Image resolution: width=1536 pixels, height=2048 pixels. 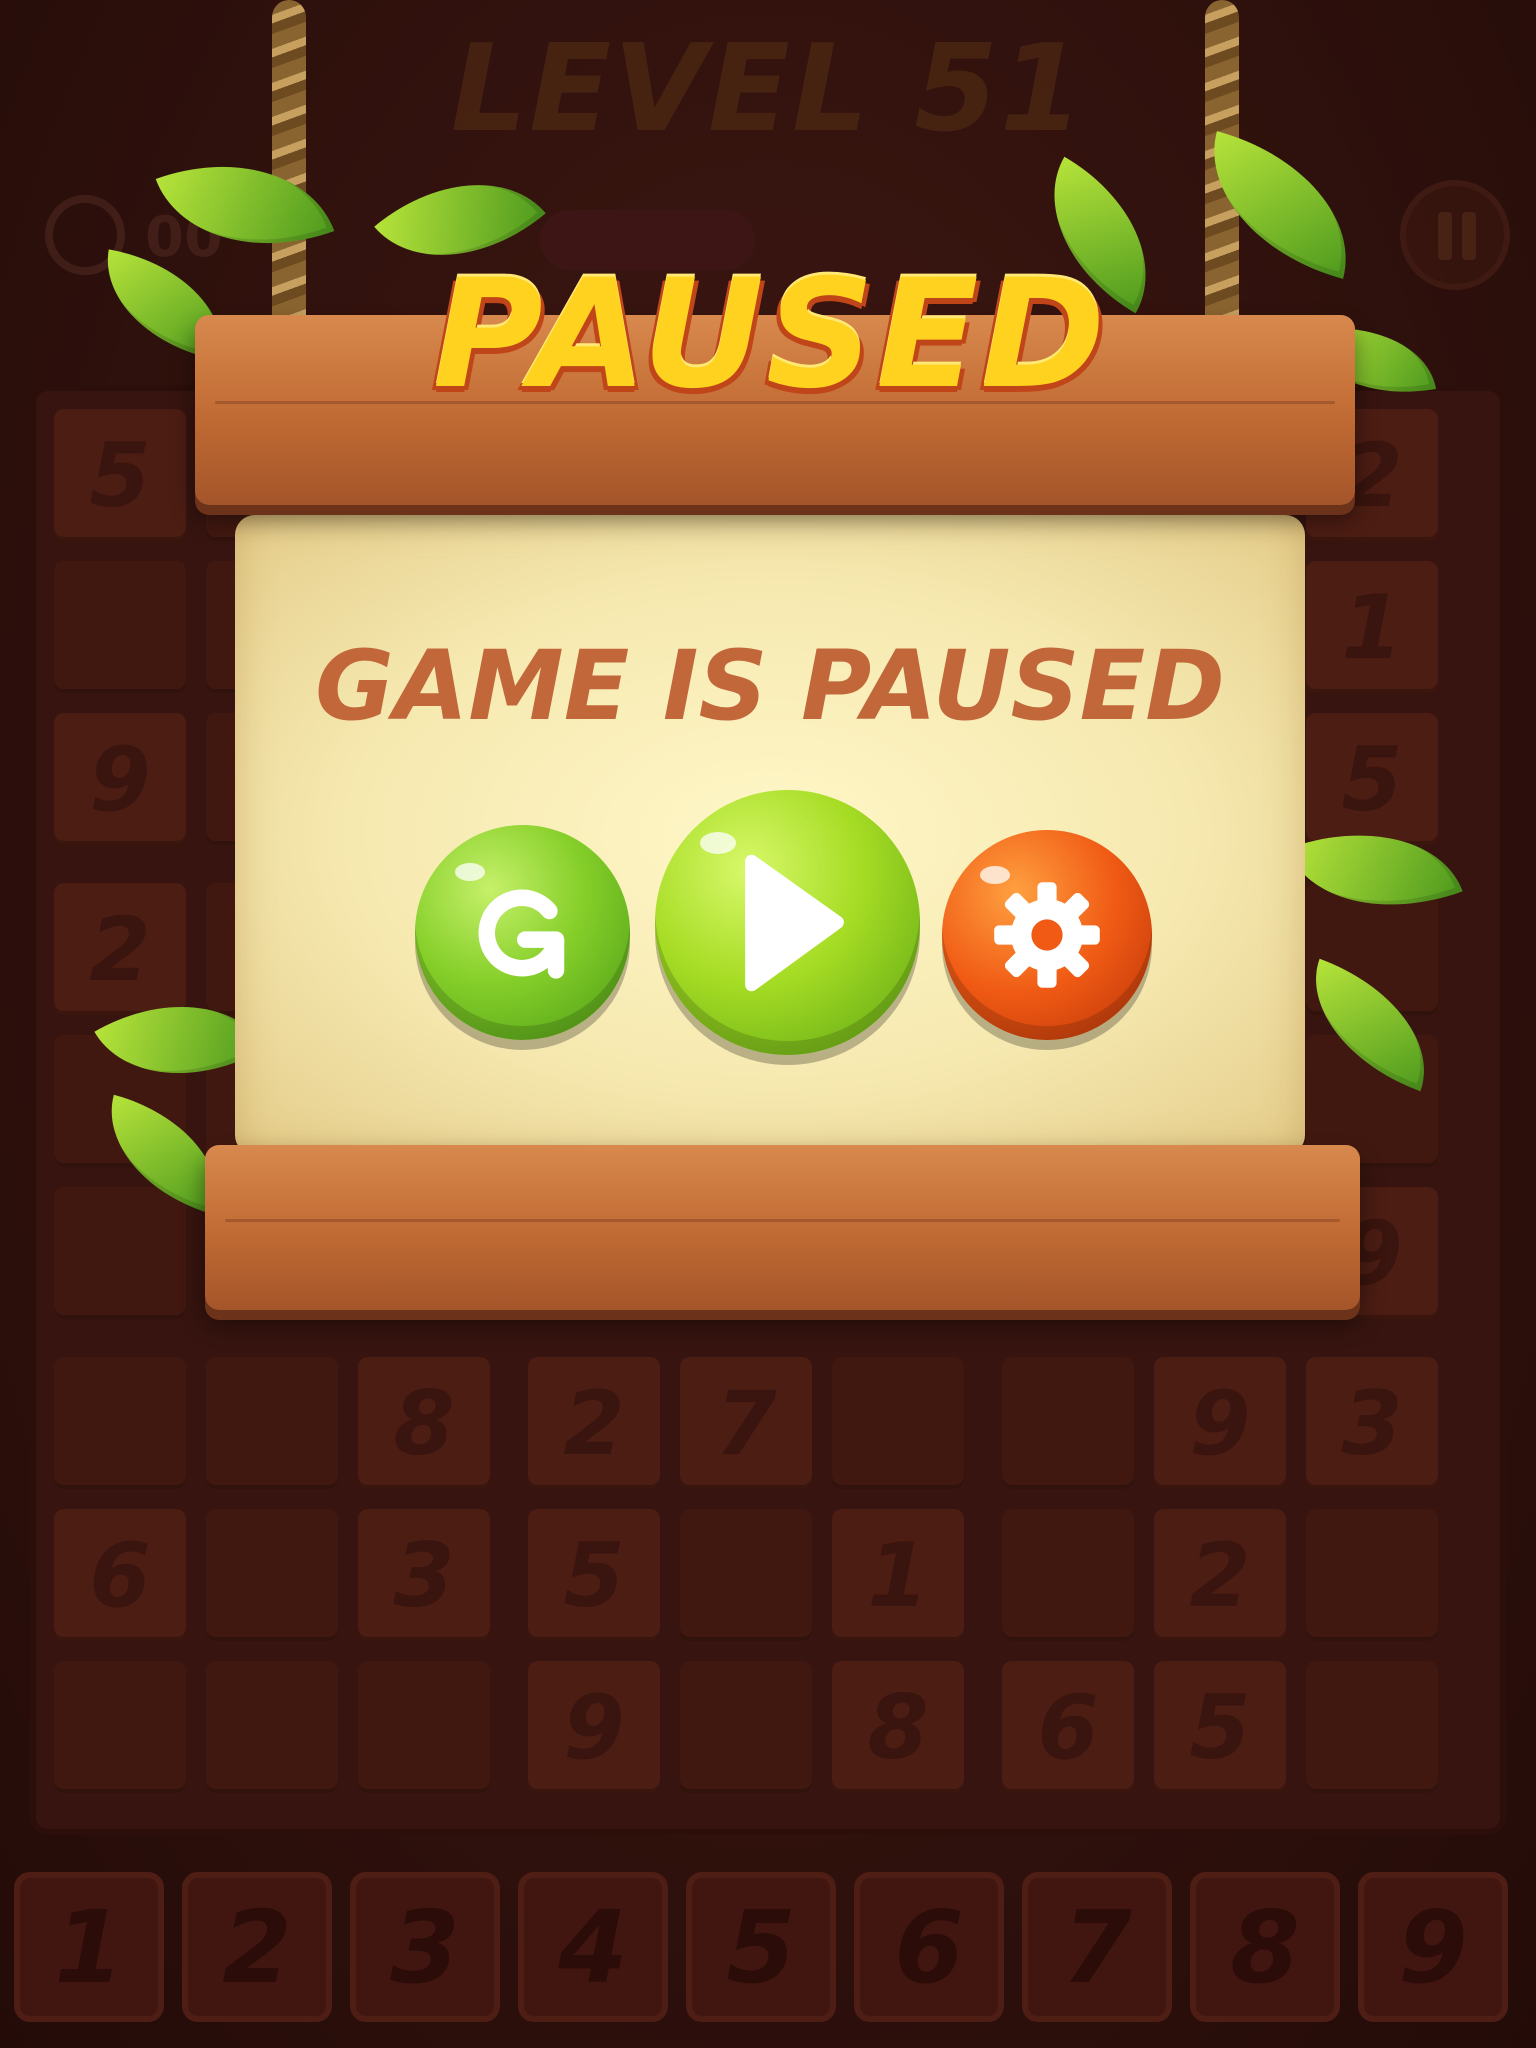 I want to click on play-button, so click(x=787, y=922).